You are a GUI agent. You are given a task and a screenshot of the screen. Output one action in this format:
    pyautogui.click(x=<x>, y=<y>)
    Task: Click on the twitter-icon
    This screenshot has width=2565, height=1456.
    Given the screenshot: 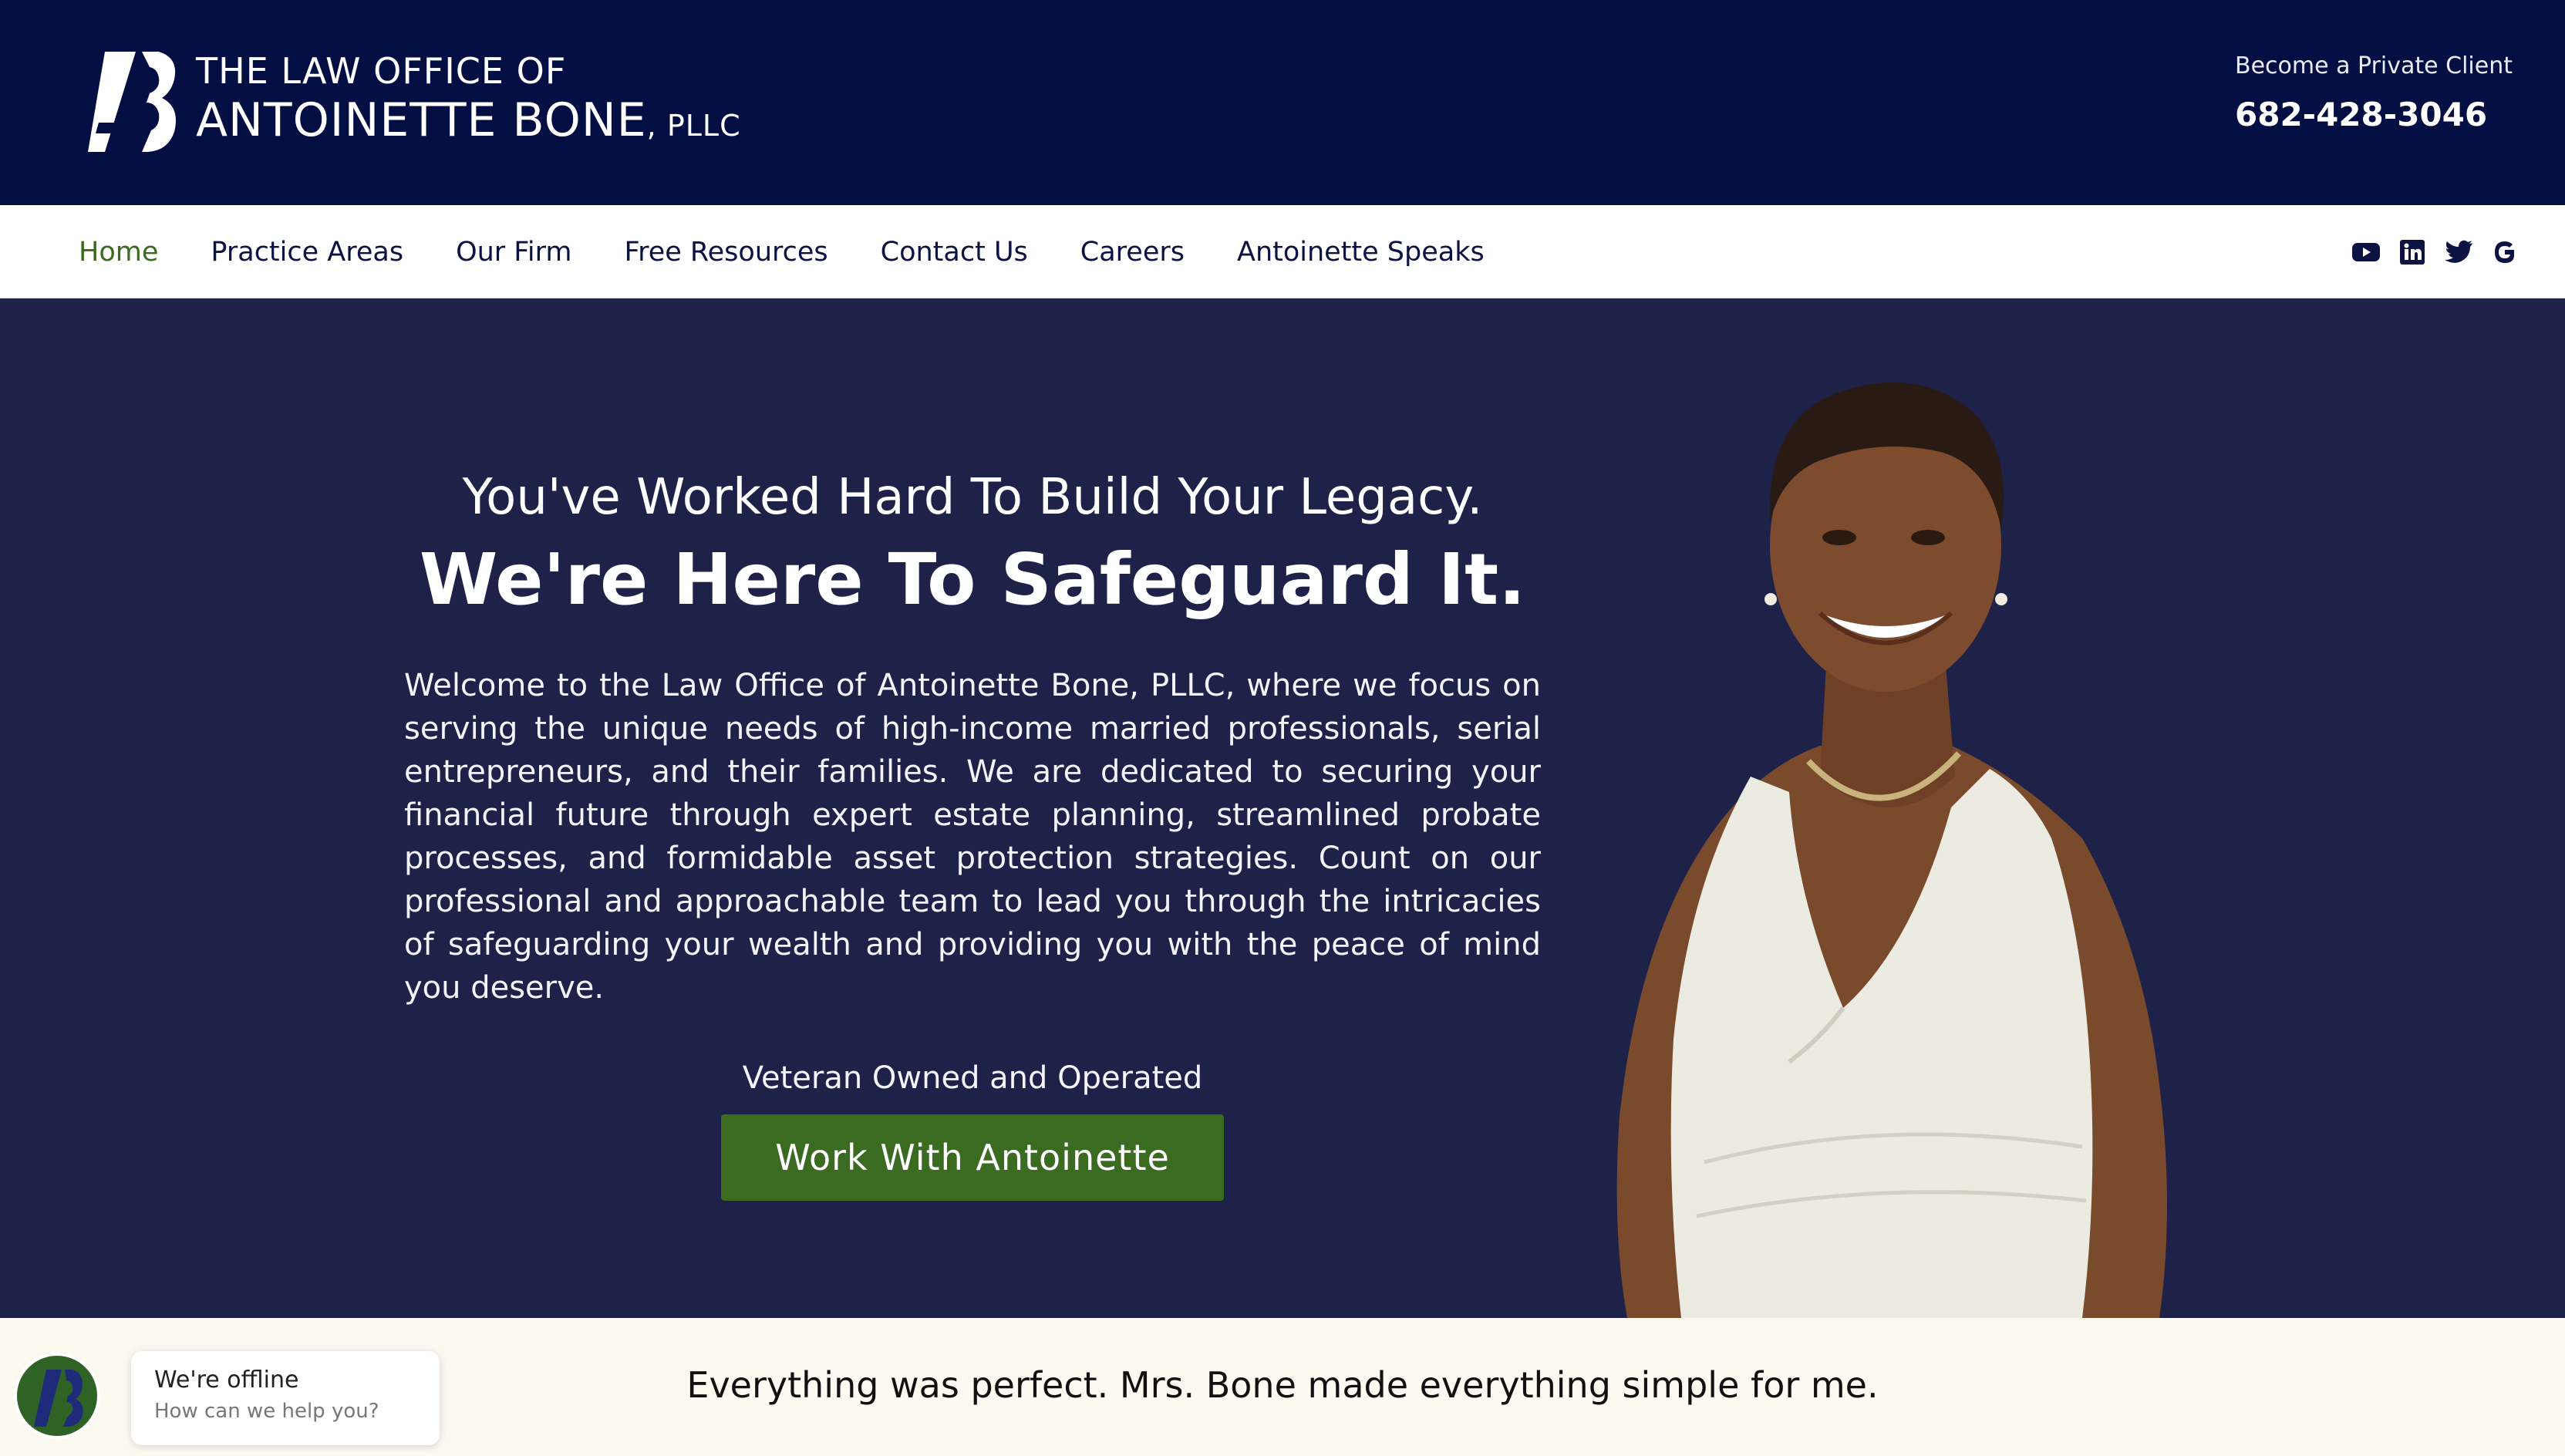 What is the action you would take?
    pyautogui.click(x=2459, y=252)
    